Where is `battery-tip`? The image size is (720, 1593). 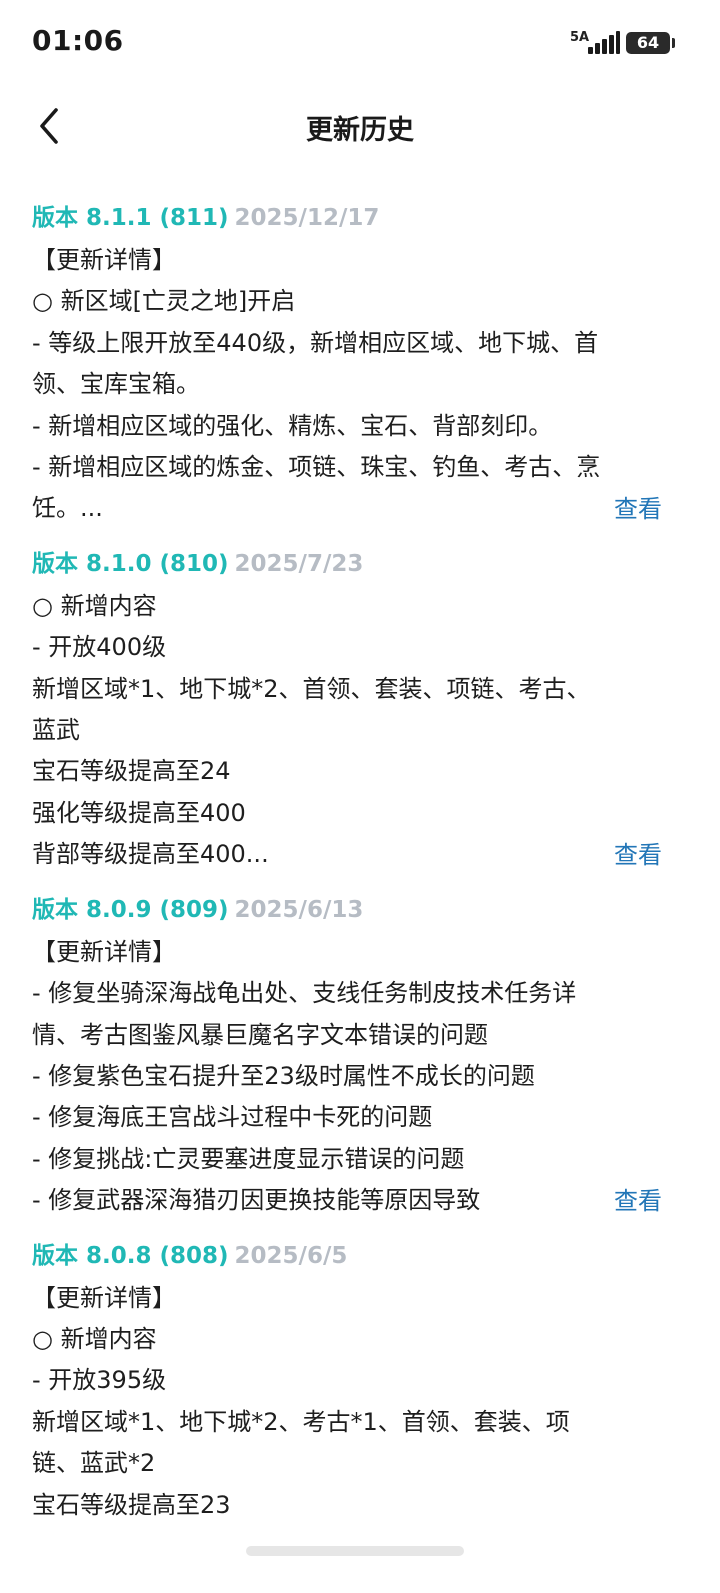 battery-tip is located at coordinates (673, 43).